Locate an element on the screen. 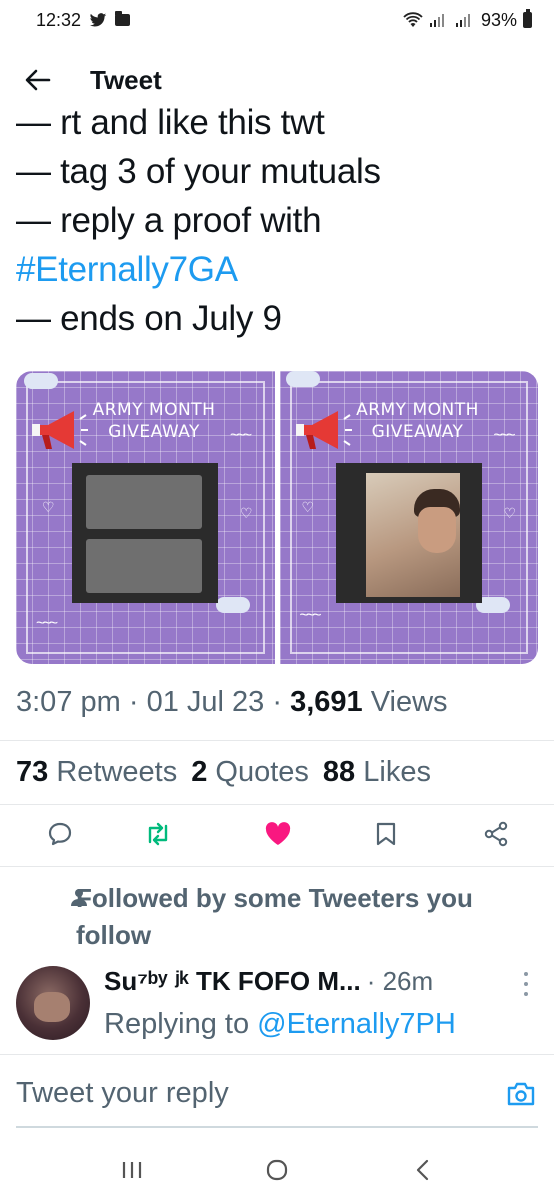 The image size is (554, 1200). camera-icon is located at coordinates (521, 1094).